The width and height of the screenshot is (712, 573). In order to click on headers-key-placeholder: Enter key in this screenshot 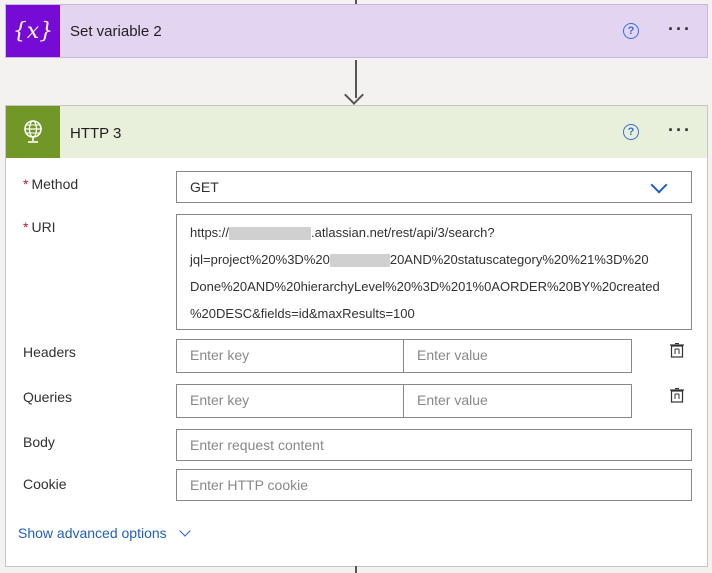, I will do `click(220, 355)`.